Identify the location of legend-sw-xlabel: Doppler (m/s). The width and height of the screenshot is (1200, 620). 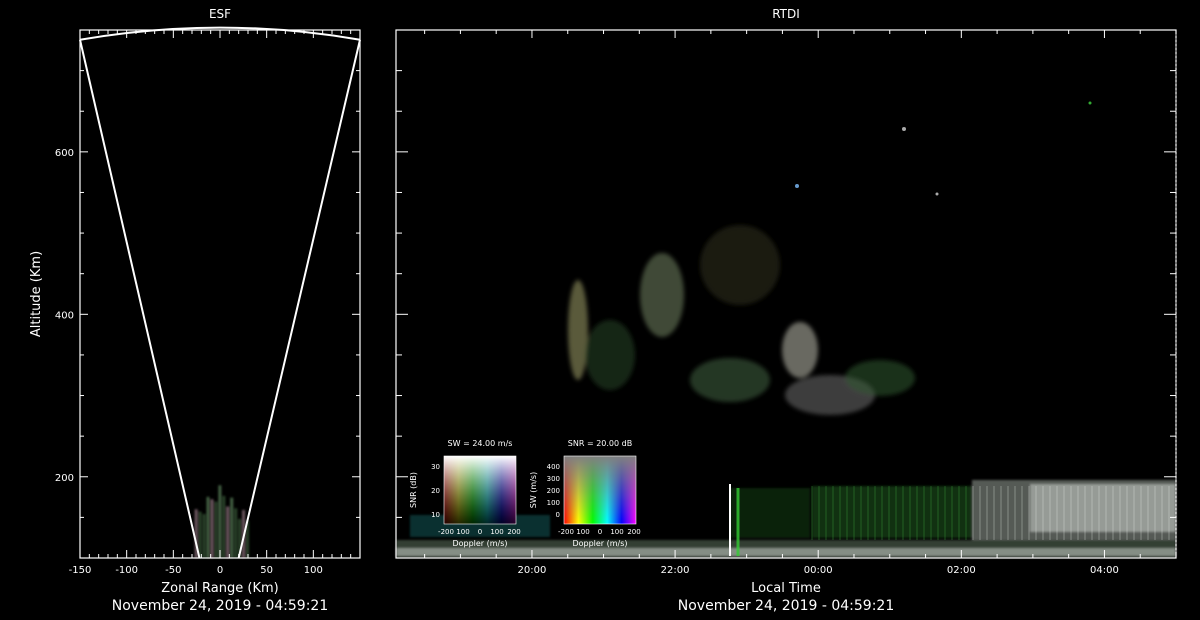
(479, 543).